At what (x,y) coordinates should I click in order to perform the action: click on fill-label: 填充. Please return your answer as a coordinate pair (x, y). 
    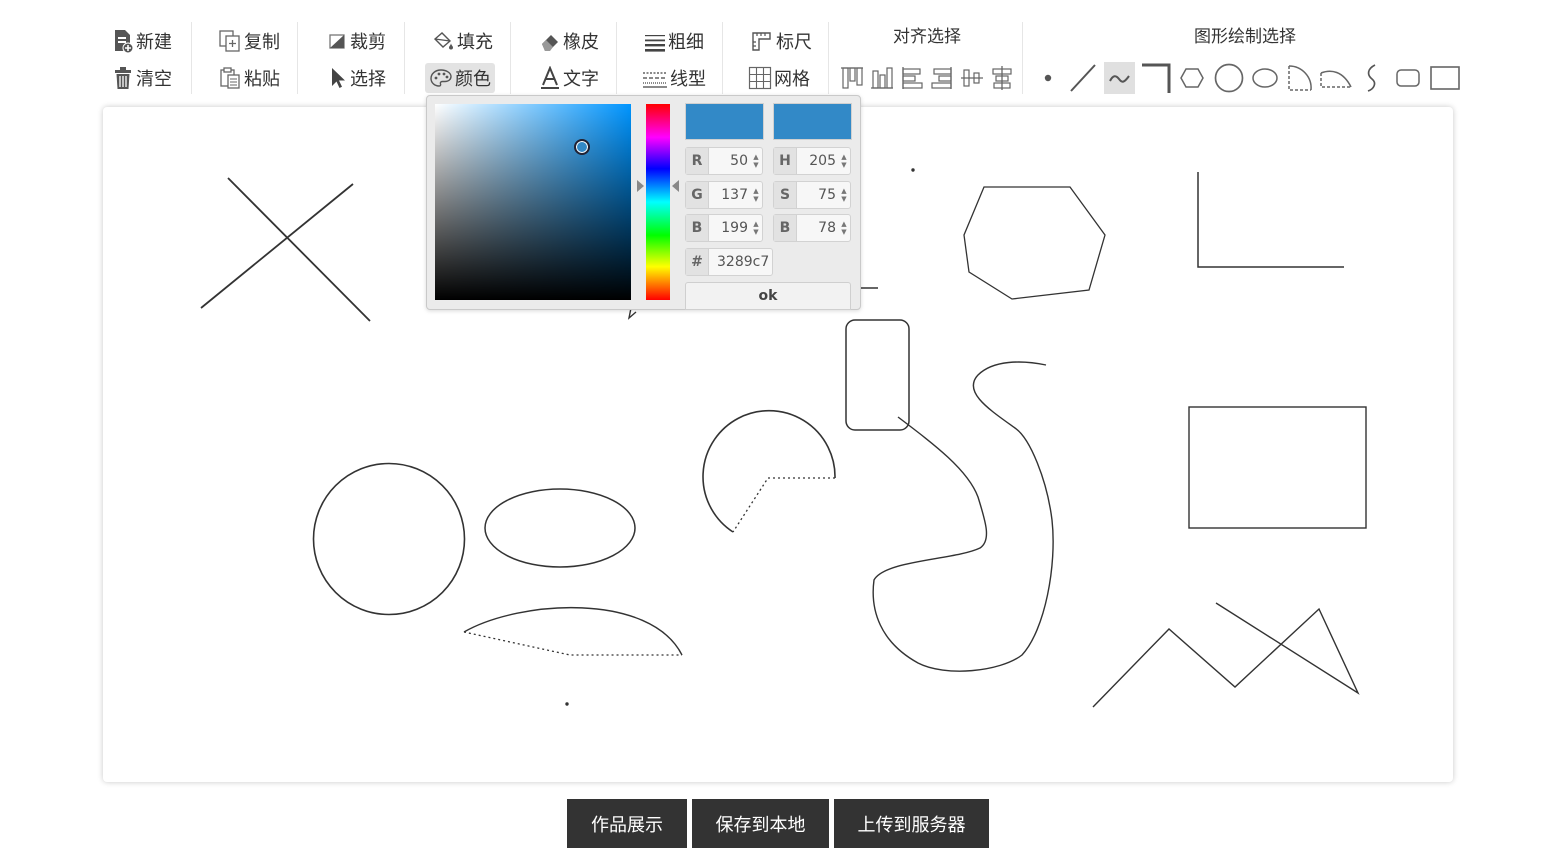
    Looking at the image, I should click on (475, 42).